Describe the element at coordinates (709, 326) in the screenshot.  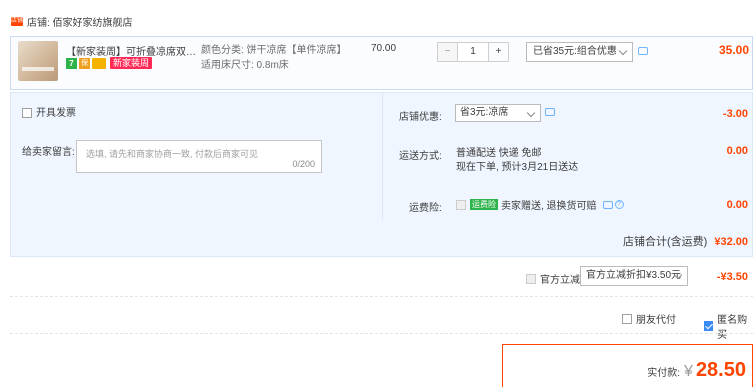
I see `anonymous-checkbox` at that location.